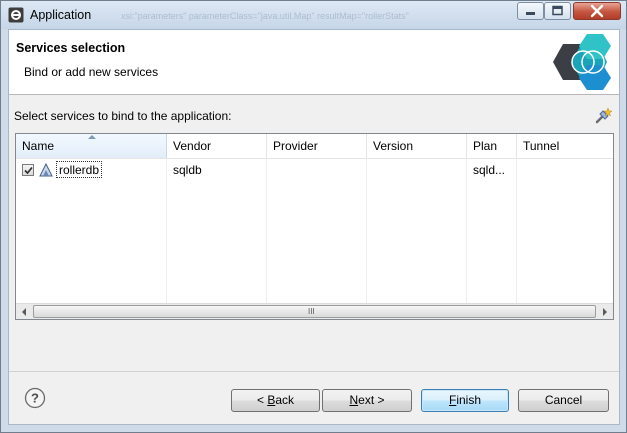 This screenshot has height=433, width=627. I want to click on row-checkbox, so click(28, 170).